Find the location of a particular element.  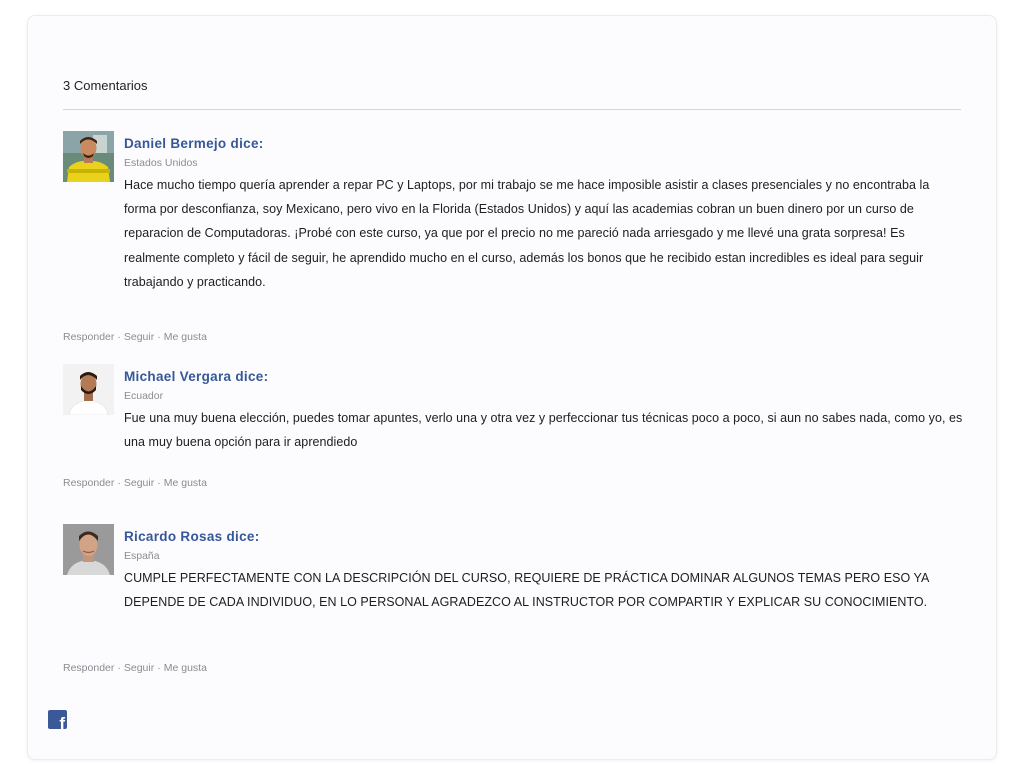

facebook-glyph: f is located at coordinates (62, 721).